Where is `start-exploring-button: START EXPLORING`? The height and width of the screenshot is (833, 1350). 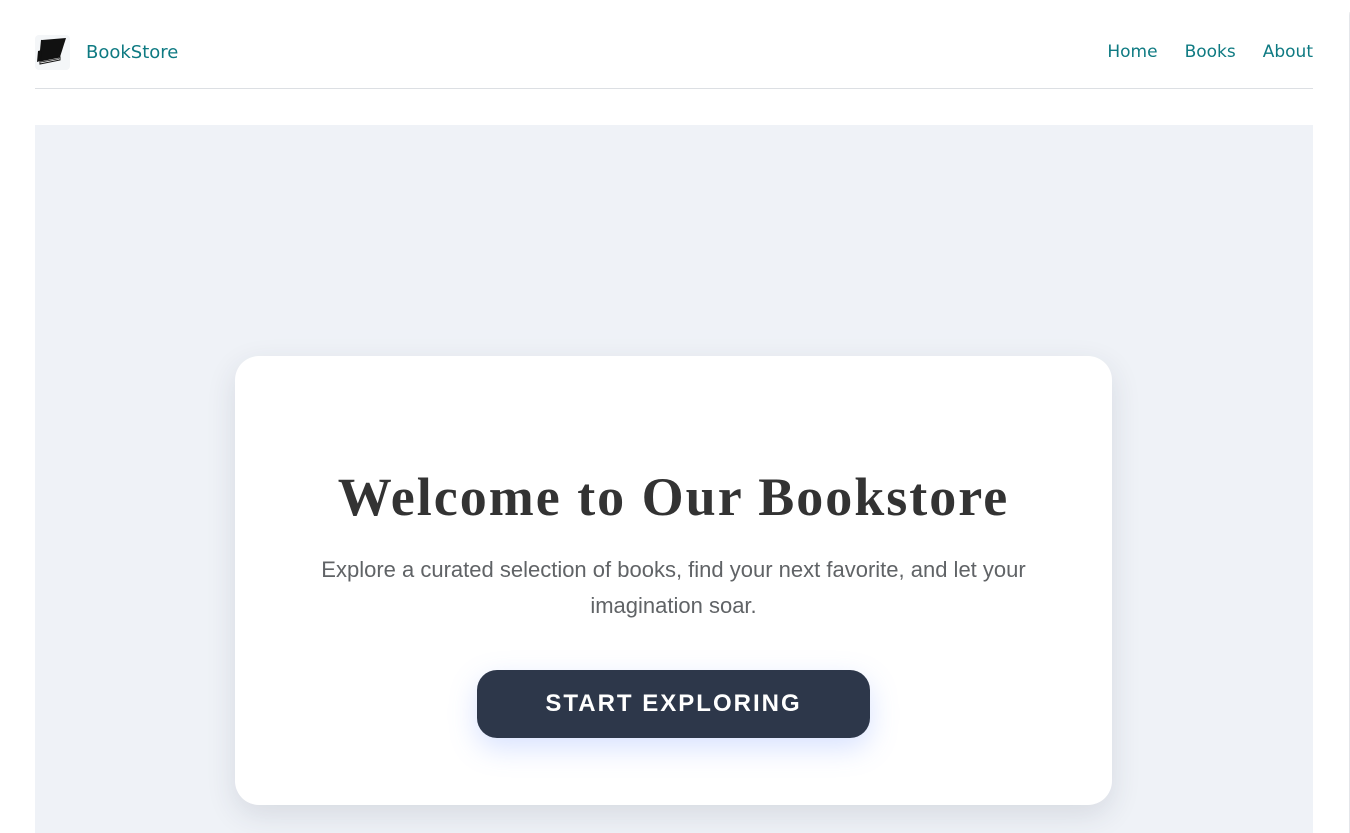
start-exploring-button: START EXPLORING is located at coordinates (673, 704).